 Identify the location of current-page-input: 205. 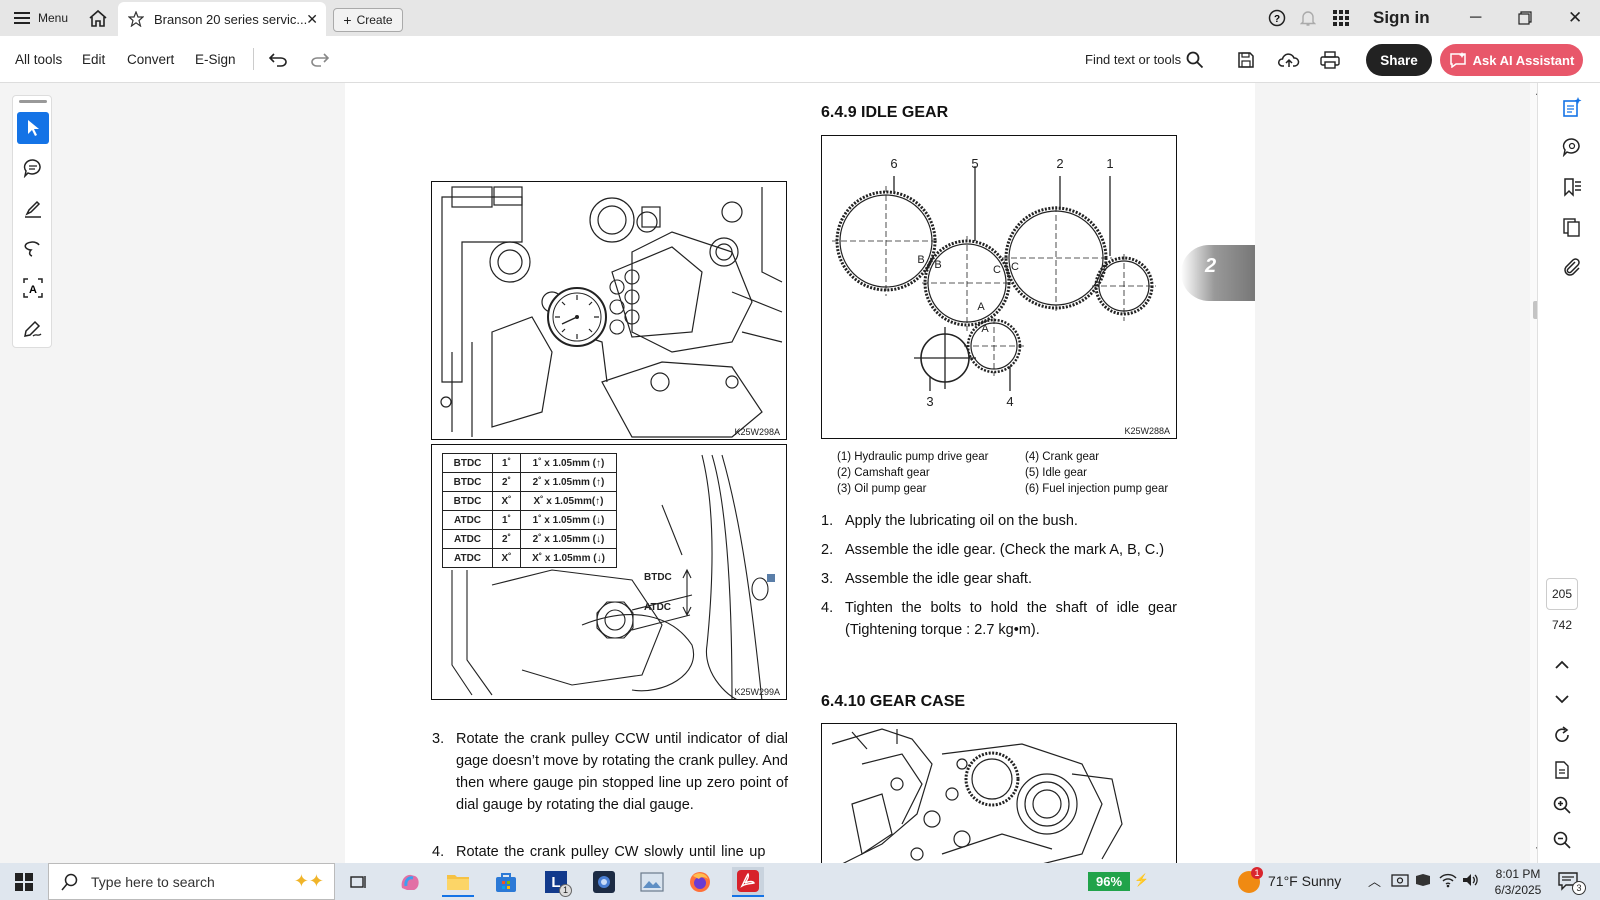
(1562, 594).